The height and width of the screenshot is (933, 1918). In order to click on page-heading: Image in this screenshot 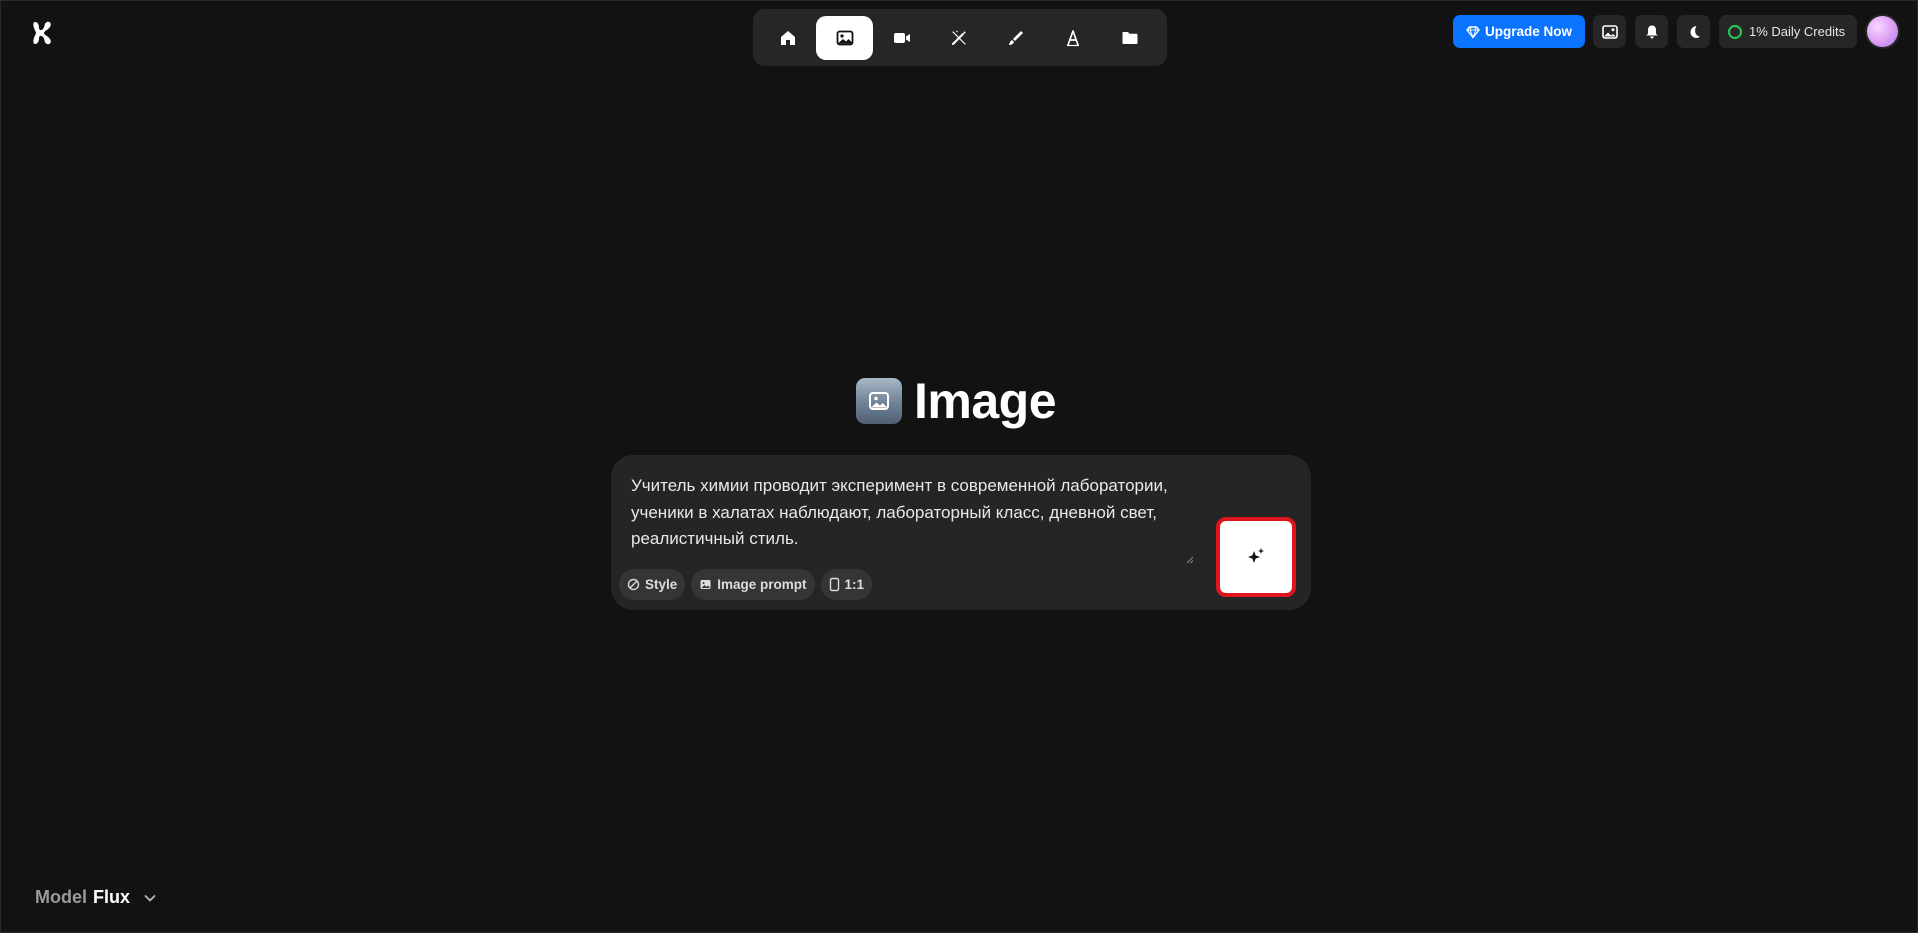, I will do `click(956, 401)`.